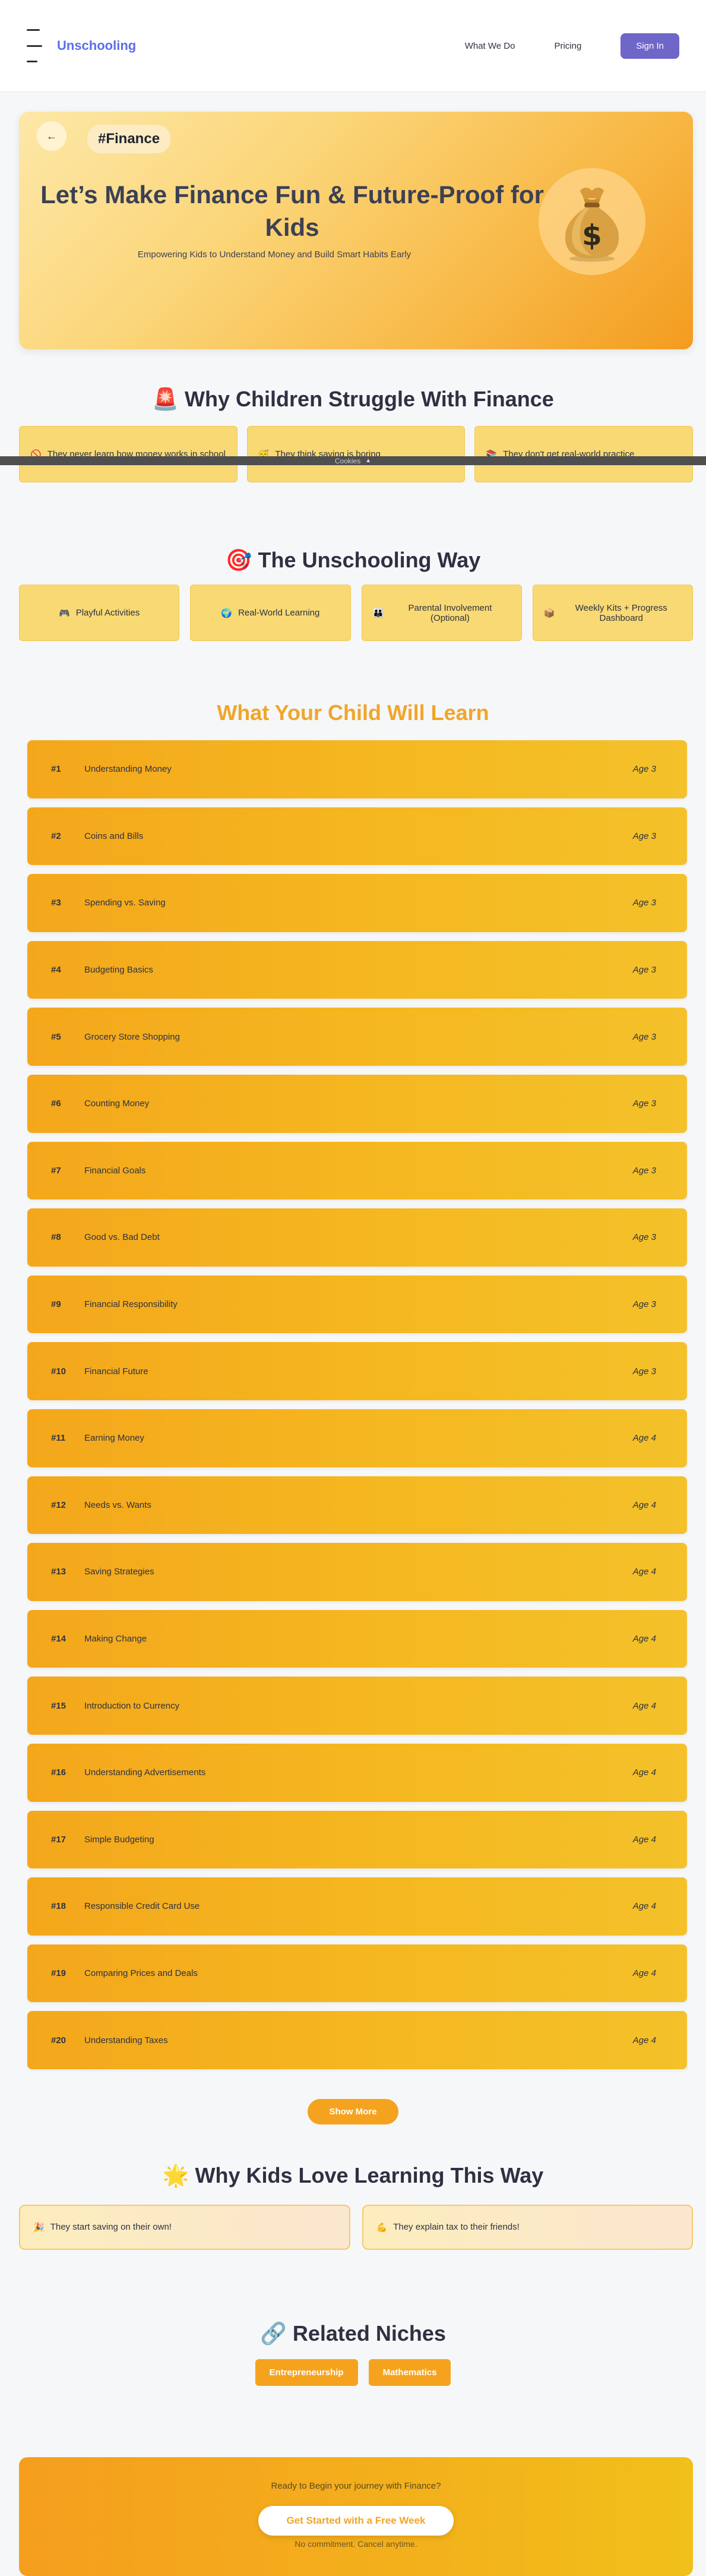 The image size is (706, 2576). Describe the element at coordinates (116, 1639) in the screenshot. I see `learn-item-topic: Making Change` at that location.